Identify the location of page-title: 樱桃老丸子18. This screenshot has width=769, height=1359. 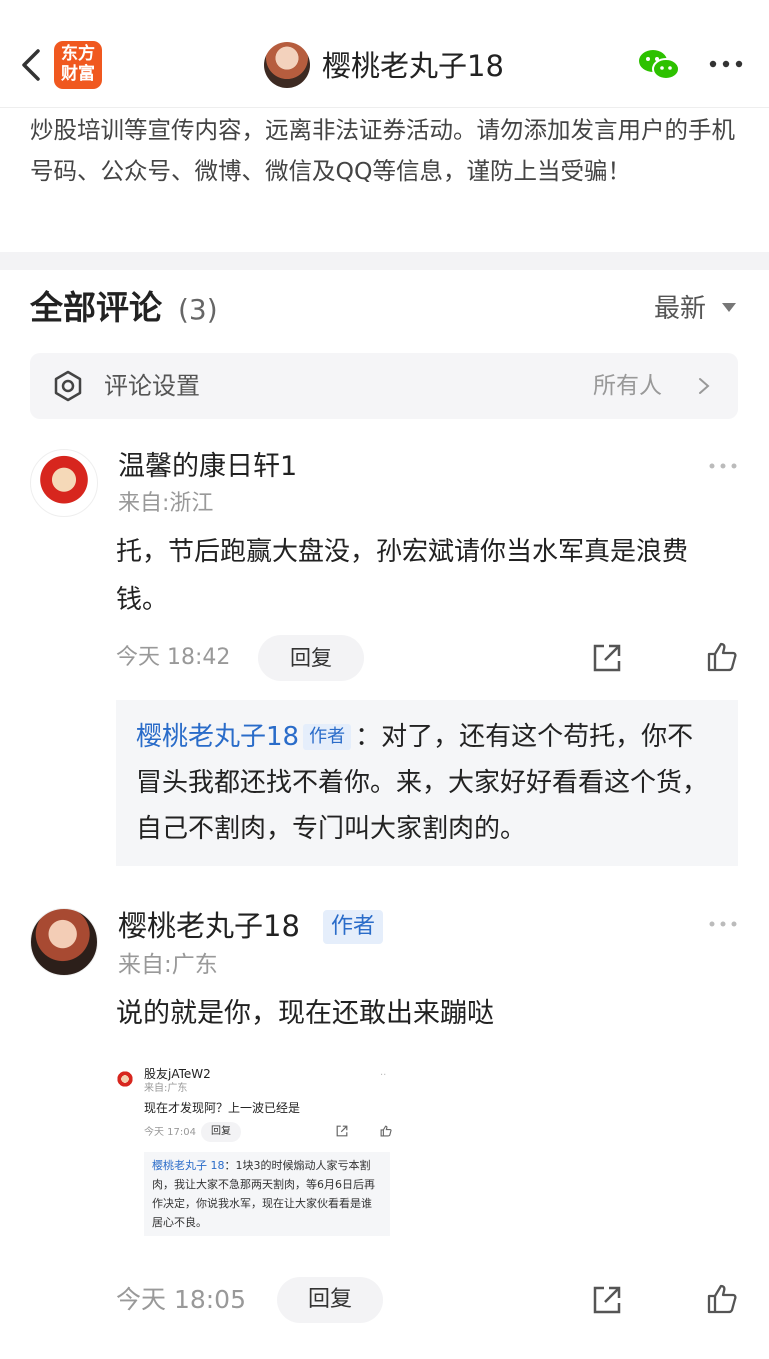
(413, 66).